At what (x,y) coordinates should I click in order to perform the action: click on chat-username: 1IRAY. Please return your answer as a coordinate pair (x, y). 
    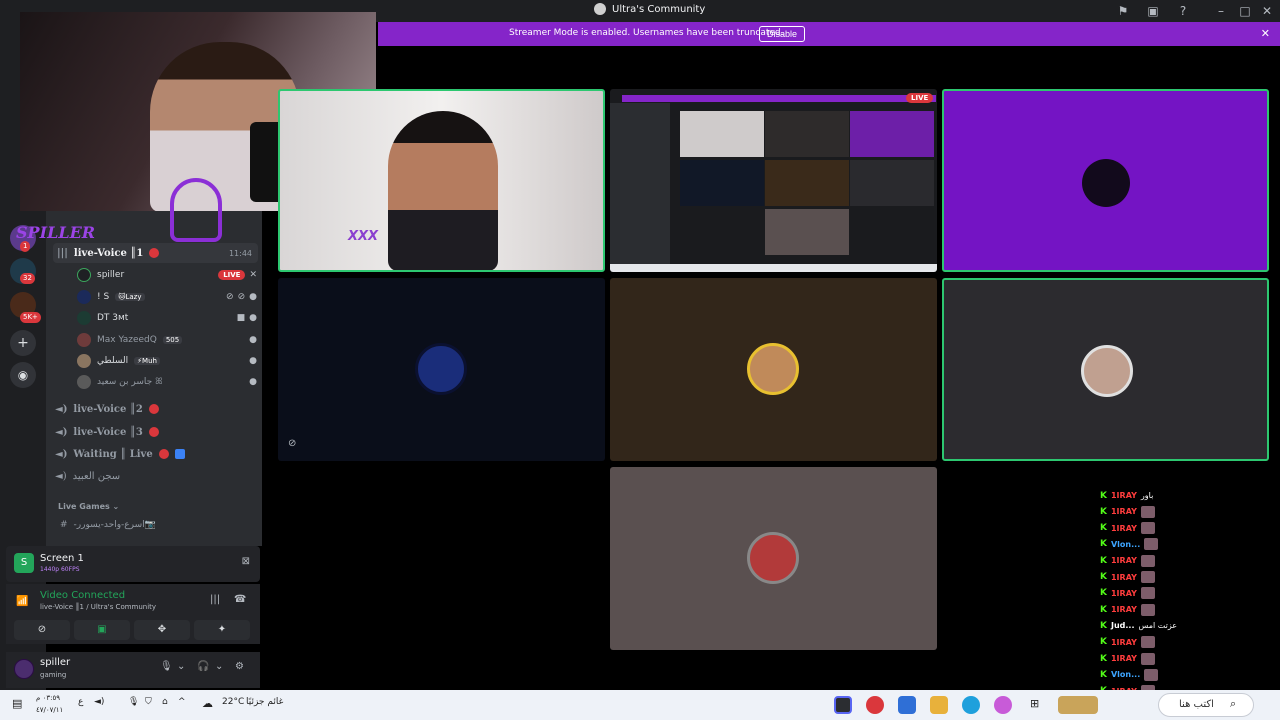
    Looking at the image, I should click on (1123, 561).